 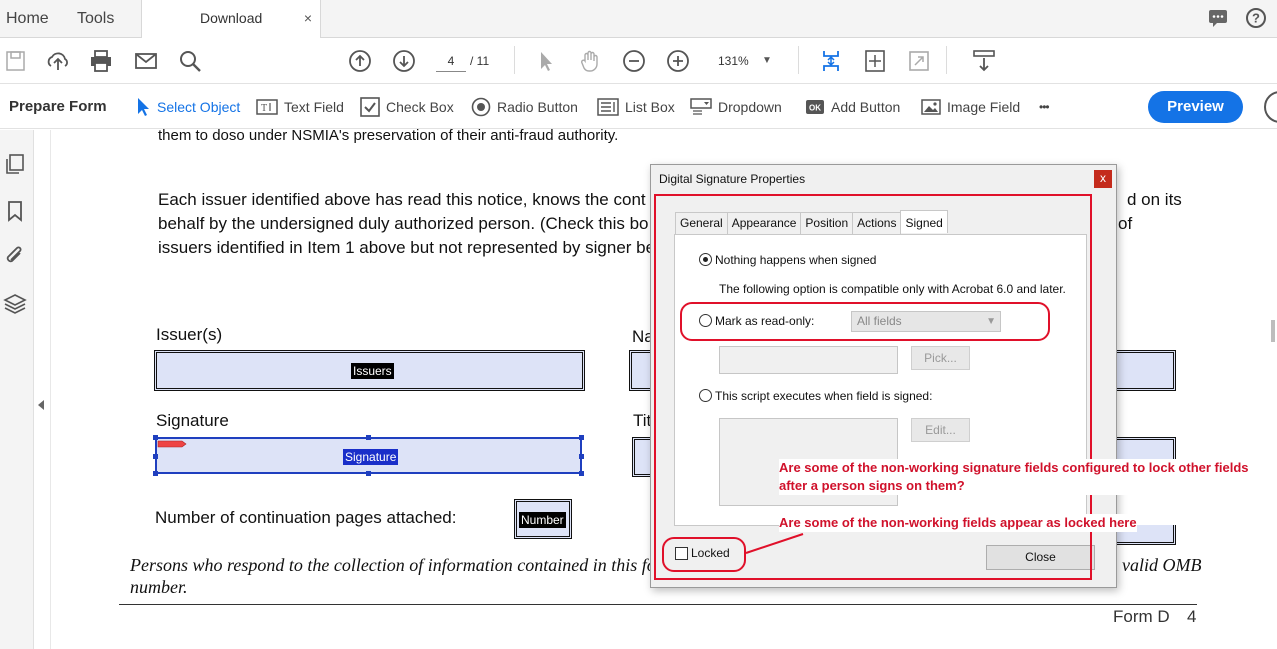 I want to click on text-field-label: Text Field, so click(x=314, y=107).